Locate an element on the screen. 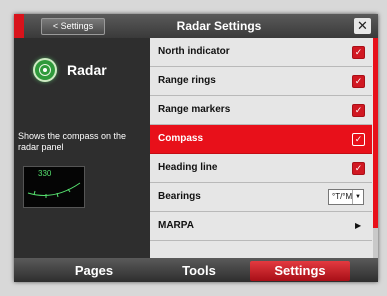 The width and height of the screenshot is (387, 296). compass-arc-graphic is located at coordinates (54, 190).